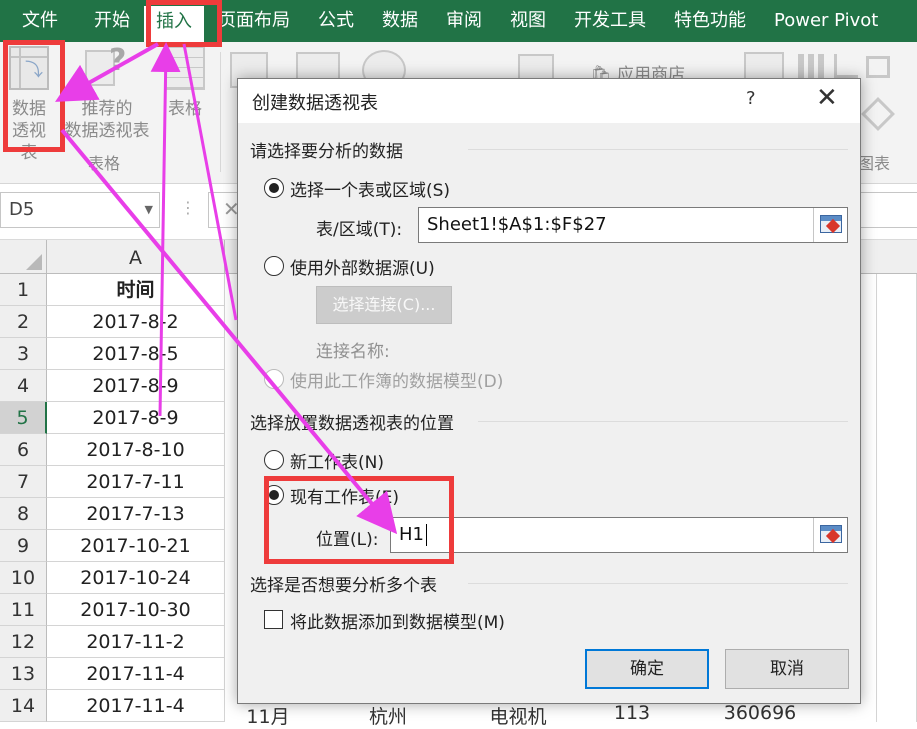  I want to click on arrow-from-row5, so click(165, 229).